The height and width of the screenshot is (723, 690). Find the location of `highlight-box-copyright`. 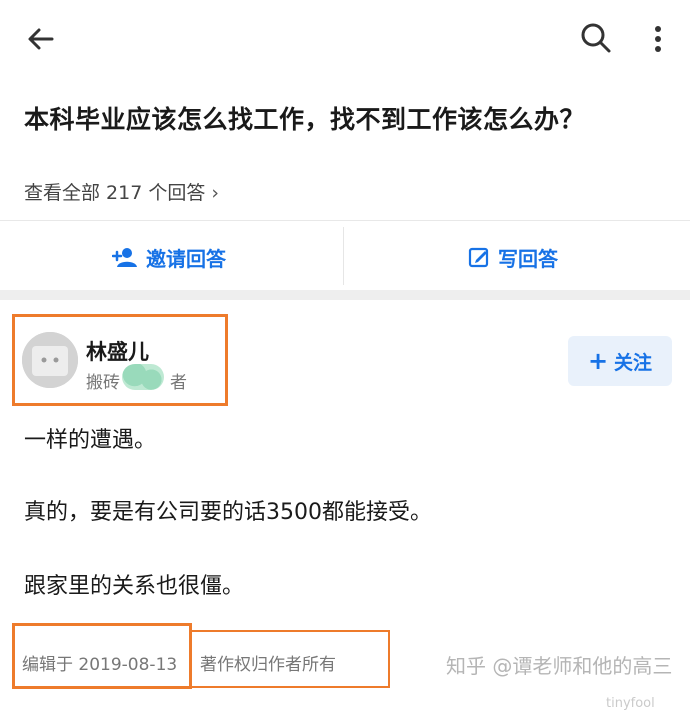

highlight-box-copyright is located at coordinates (290, 659).